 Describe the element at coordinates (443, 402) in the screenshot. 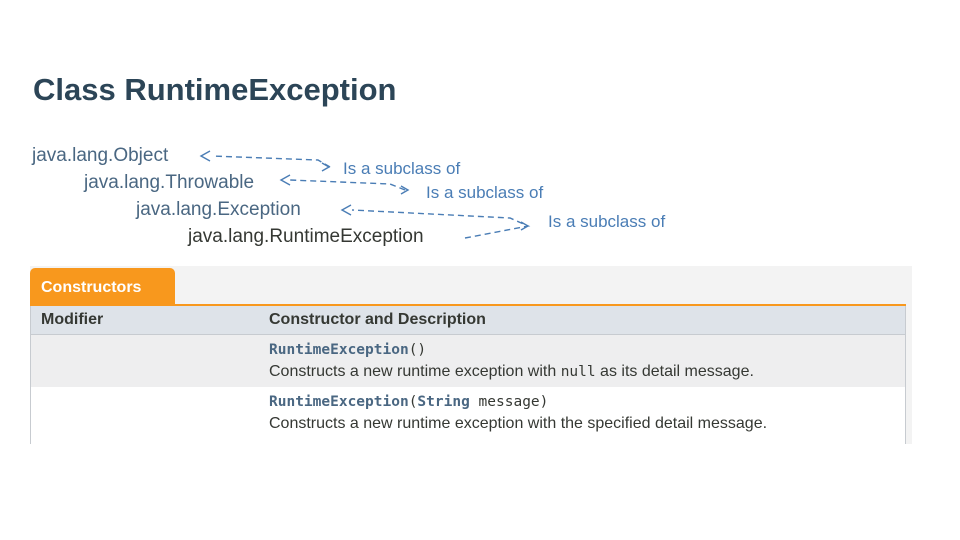

I see `param-type-link: String` at that location.